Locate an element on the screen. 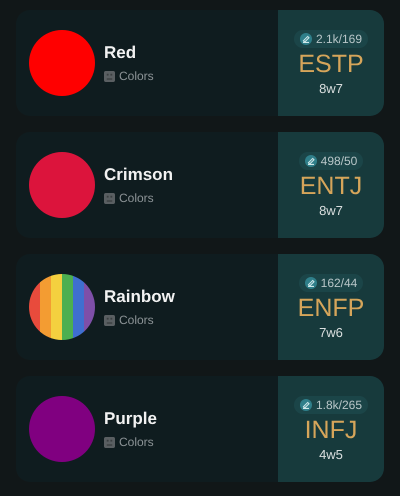 The width and height of the screenshot is (400, 496). vote-count: 162/44 is located at coordinates (339, 283).